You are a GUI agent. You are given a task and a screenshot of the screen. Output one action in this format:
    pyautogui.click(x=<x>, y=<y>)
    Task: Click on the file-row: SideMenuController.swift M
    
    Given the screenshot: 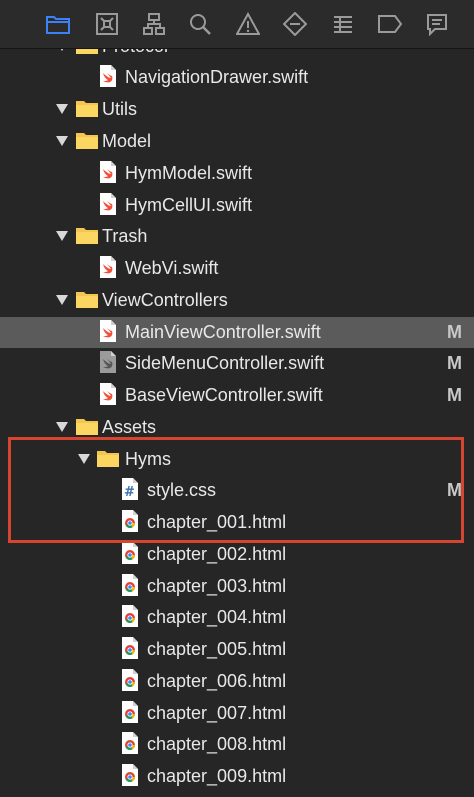 What is the action you would take?
    pyautogui.click(x=237, y=363)
    